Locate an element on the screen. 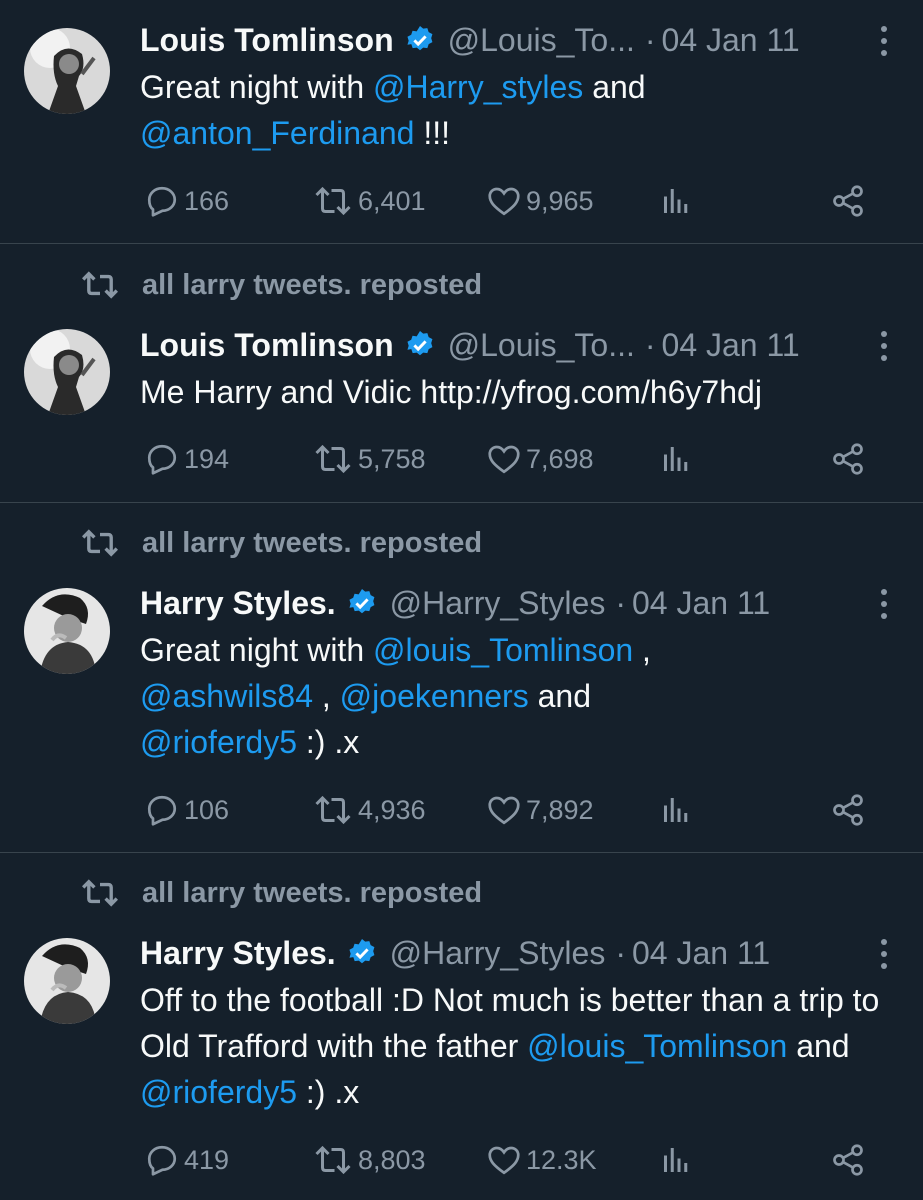 The width and height of the screenshot is (923, 1200). mention-link: @Harry_styles is located at coordinates (478, 87).